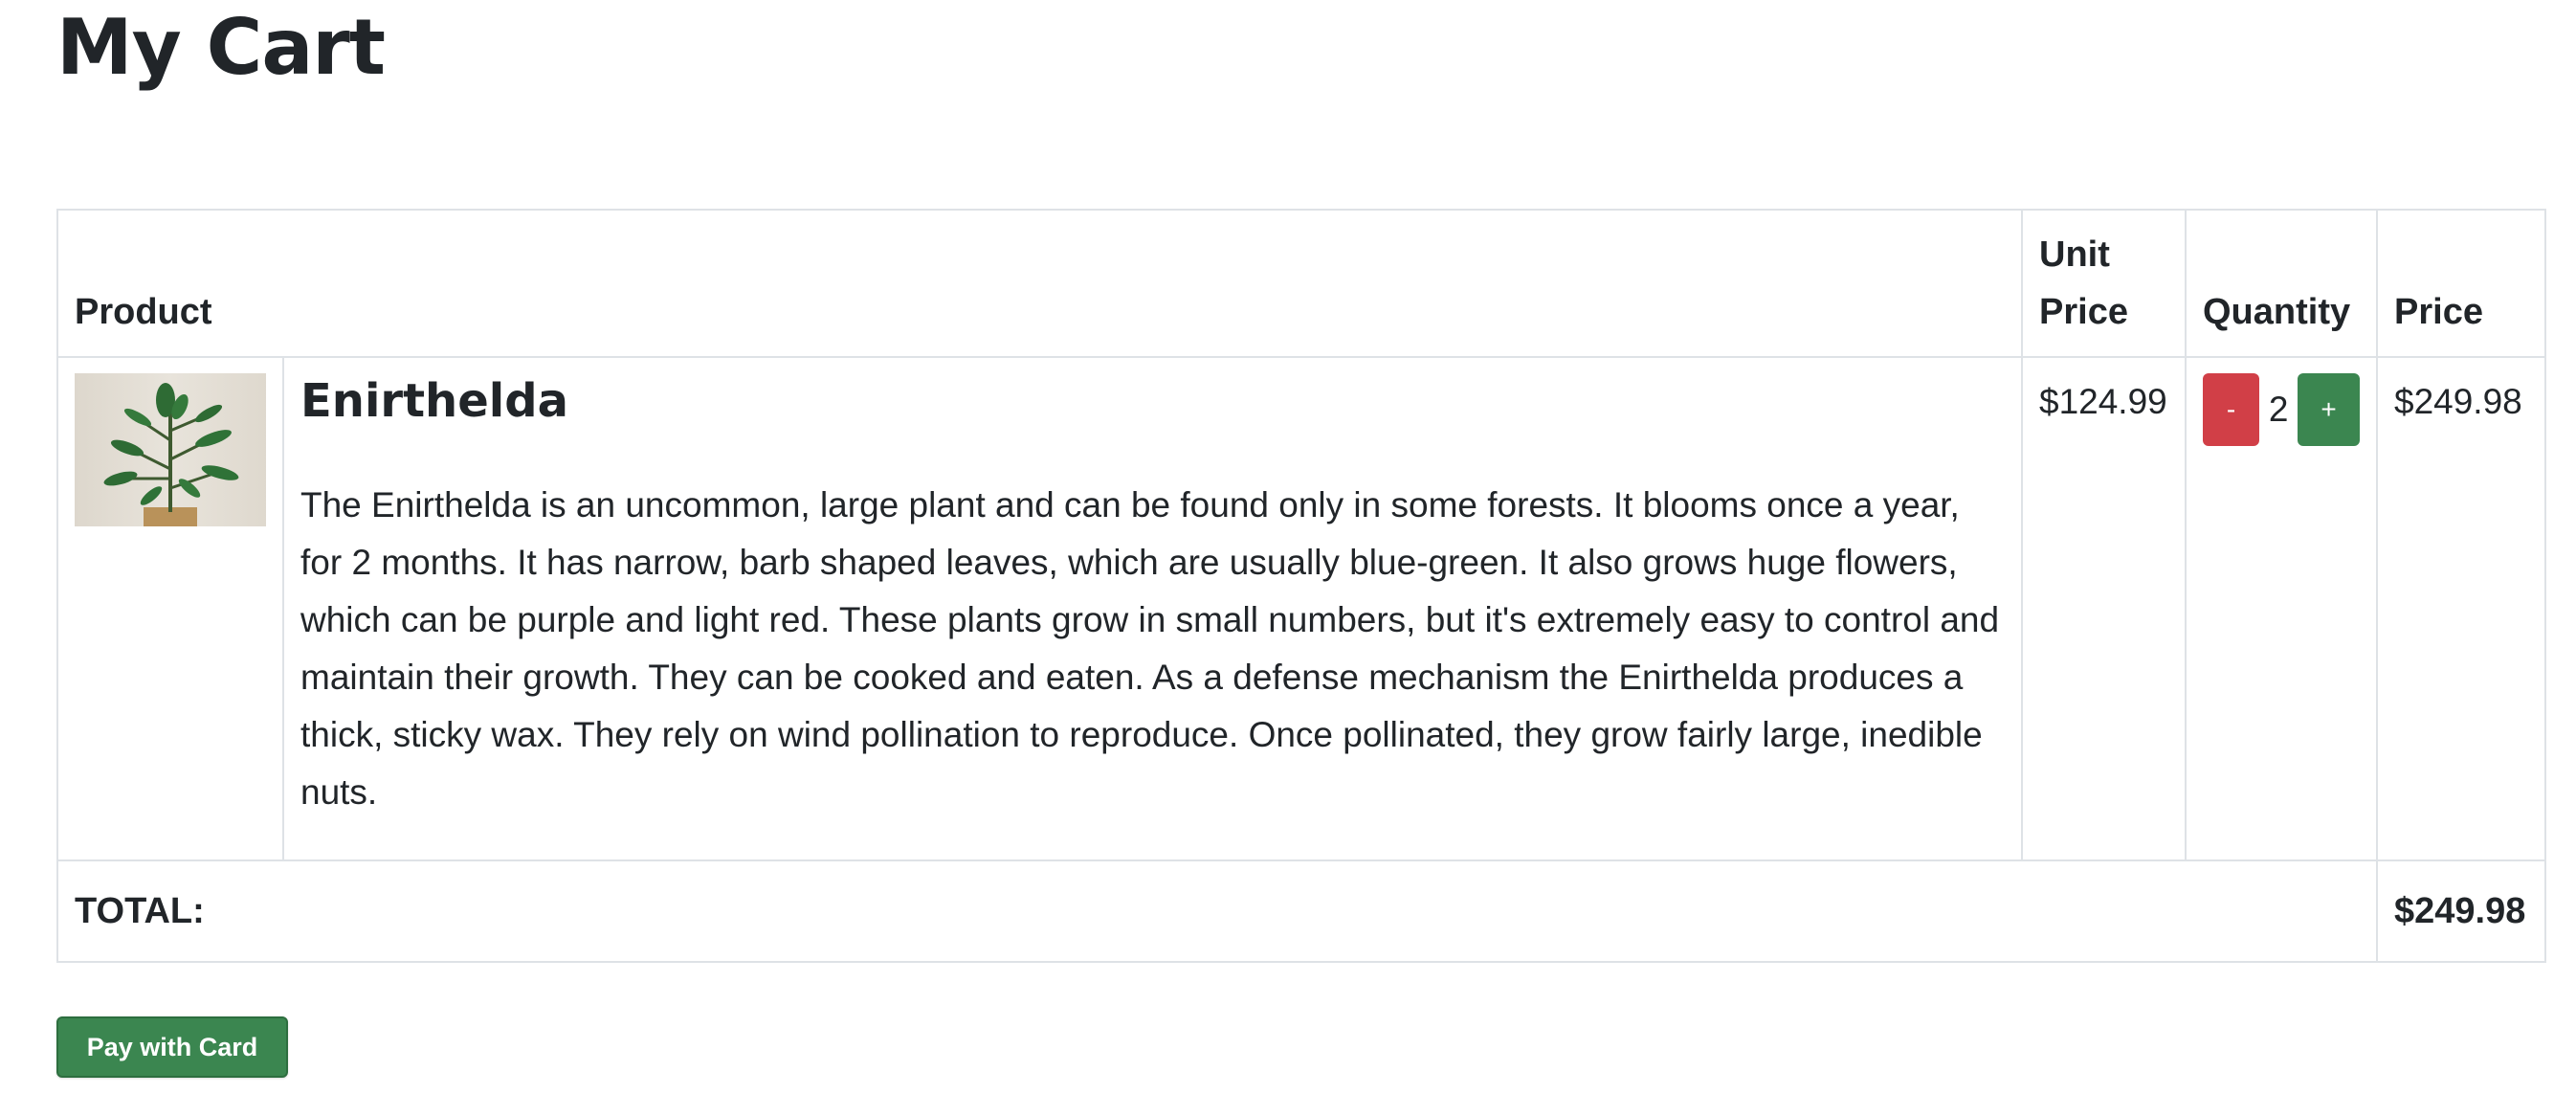  I want to click on quantity-value: 2, so click(2278, 410).